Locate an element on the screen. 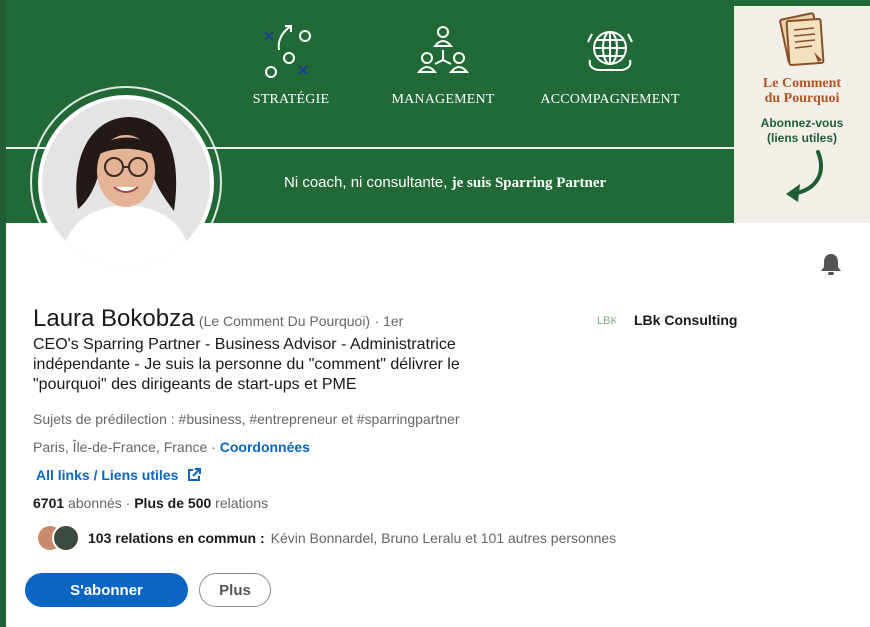 The height and width of the screenshot is (627, 870). curved-arrow-icon is located at coordinates (804, 176).